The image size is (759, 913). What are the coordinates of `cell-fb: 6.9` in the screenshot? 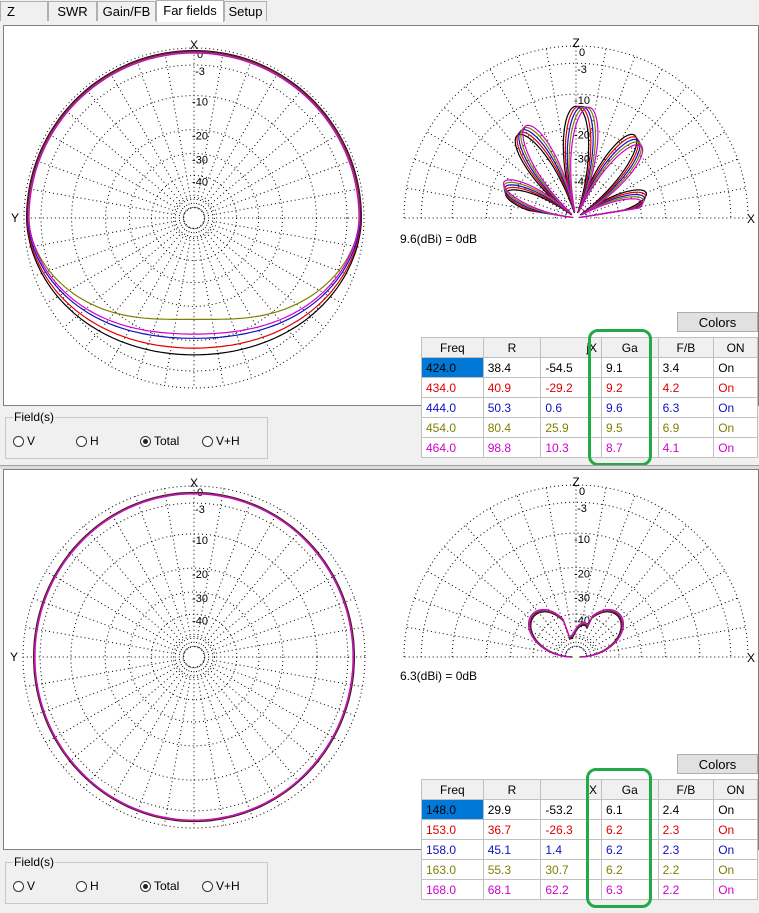 It's located at (686, 427).